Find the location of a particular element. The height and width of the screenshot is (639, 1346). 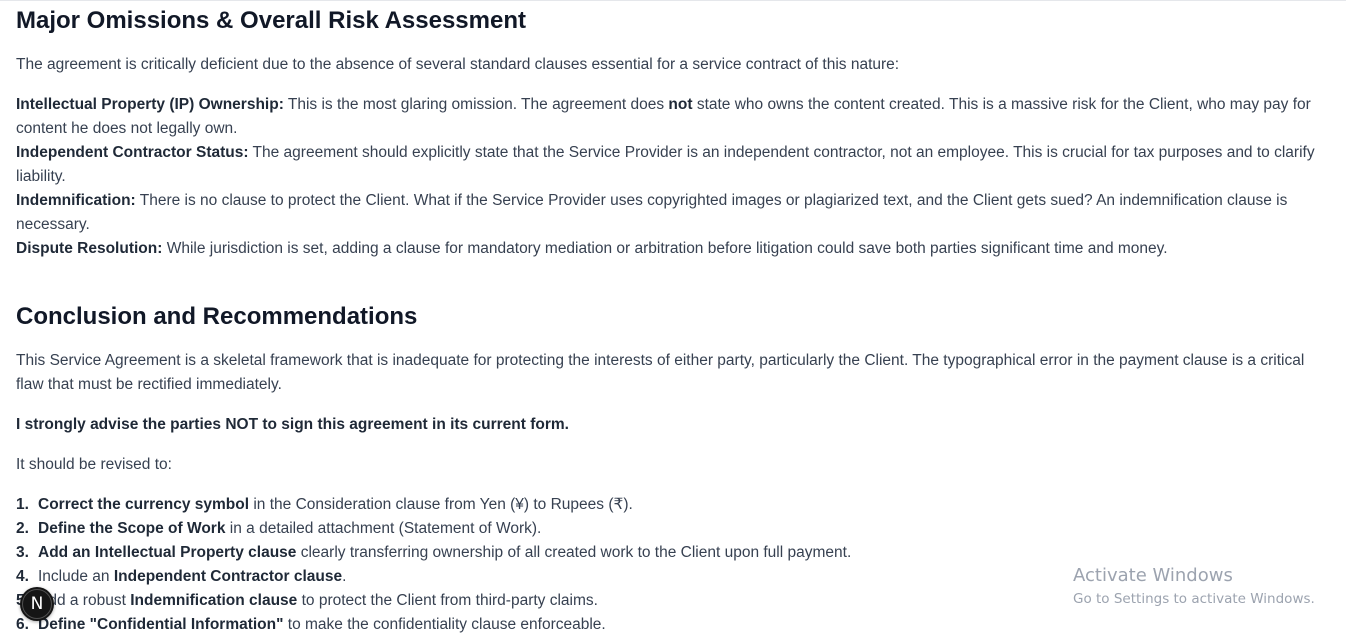

item-text: Include an is located at coordinates (76, 576).